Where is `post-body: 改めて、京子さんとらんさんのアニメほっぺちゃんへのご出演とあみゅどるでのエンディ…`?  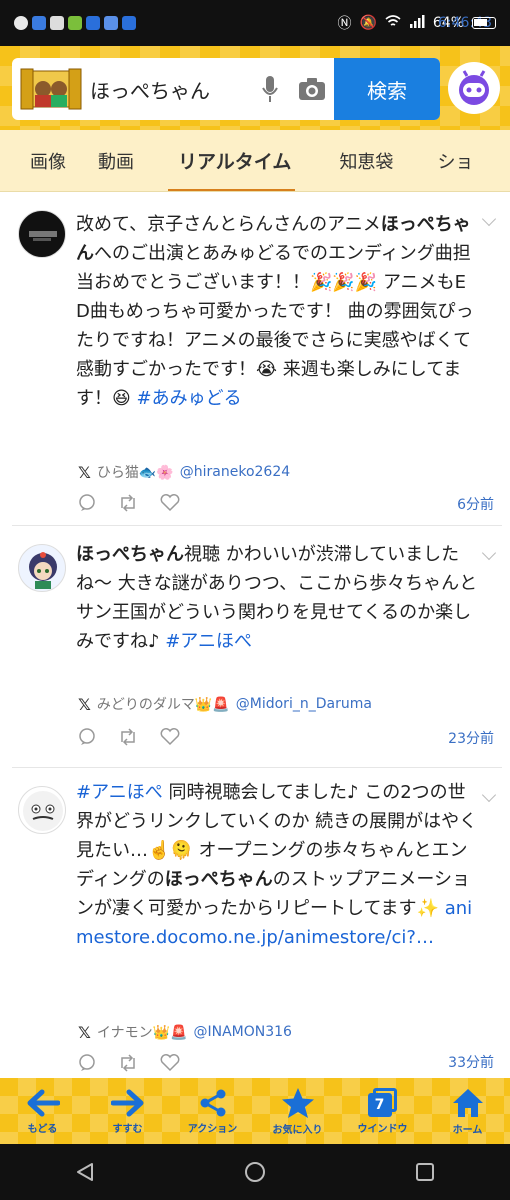
post-body: 改めて、京子さんとらんさんのアニメほっぺちゃんへのご出演とあみゅどるでのエンディ… is located at coordinates (277, 311).